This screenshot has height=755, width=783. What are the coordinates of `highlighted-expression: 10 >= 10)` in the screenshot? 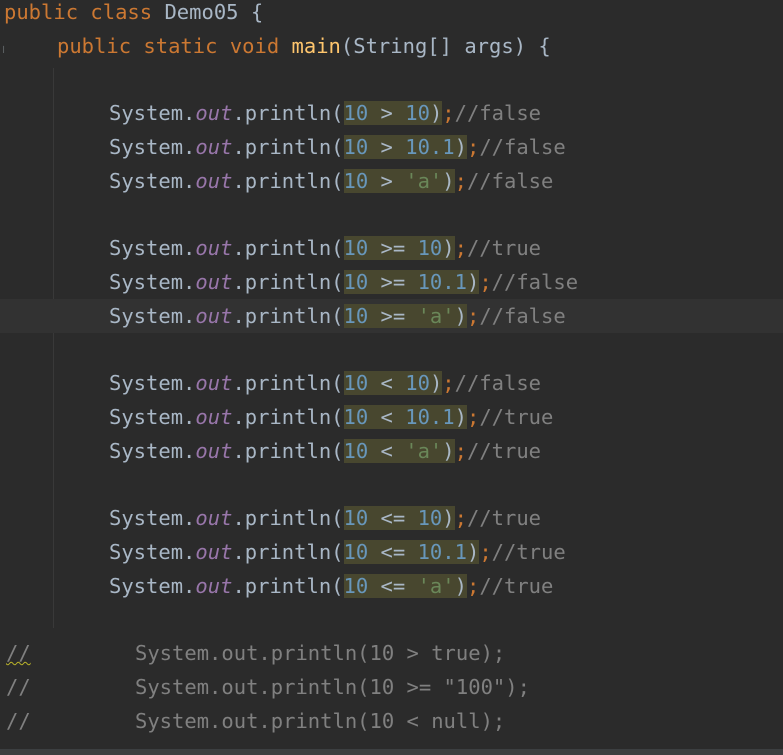 It's located at (399, 248).